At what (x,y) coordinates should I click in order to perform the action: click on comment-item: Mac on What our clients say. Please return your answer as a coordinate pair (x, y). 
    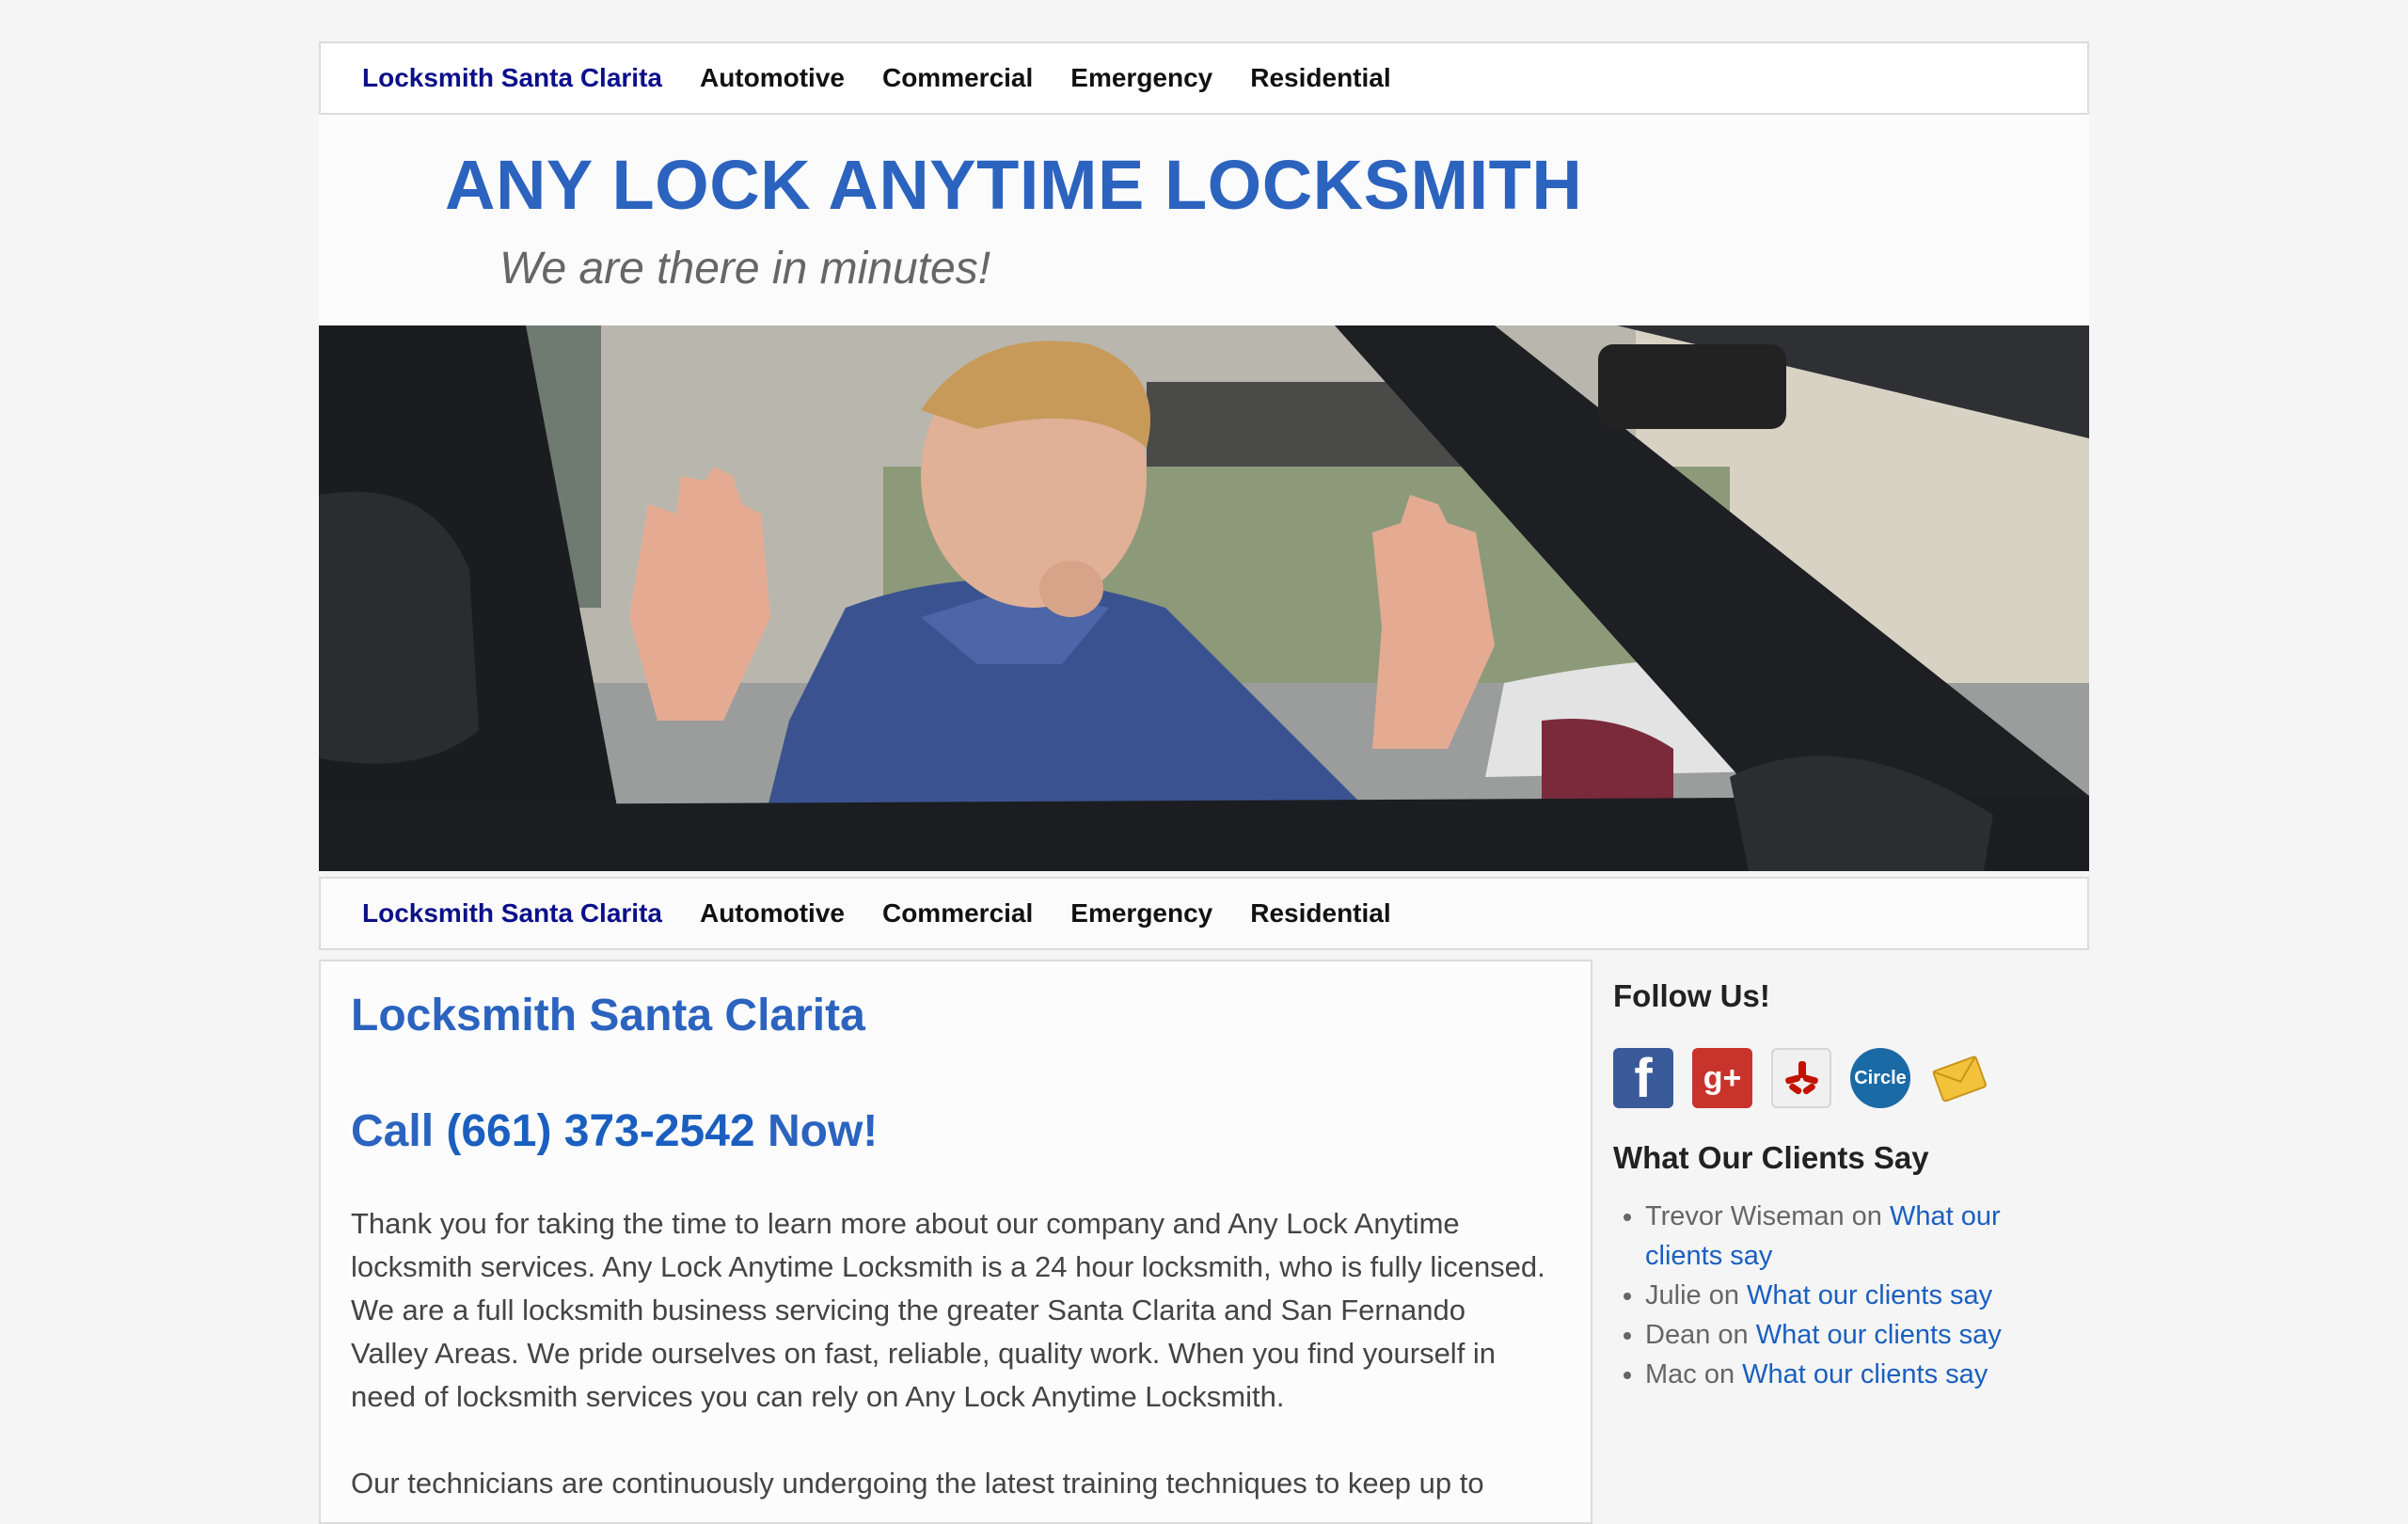
    Looking at the image, I should click on (1855, 1375).